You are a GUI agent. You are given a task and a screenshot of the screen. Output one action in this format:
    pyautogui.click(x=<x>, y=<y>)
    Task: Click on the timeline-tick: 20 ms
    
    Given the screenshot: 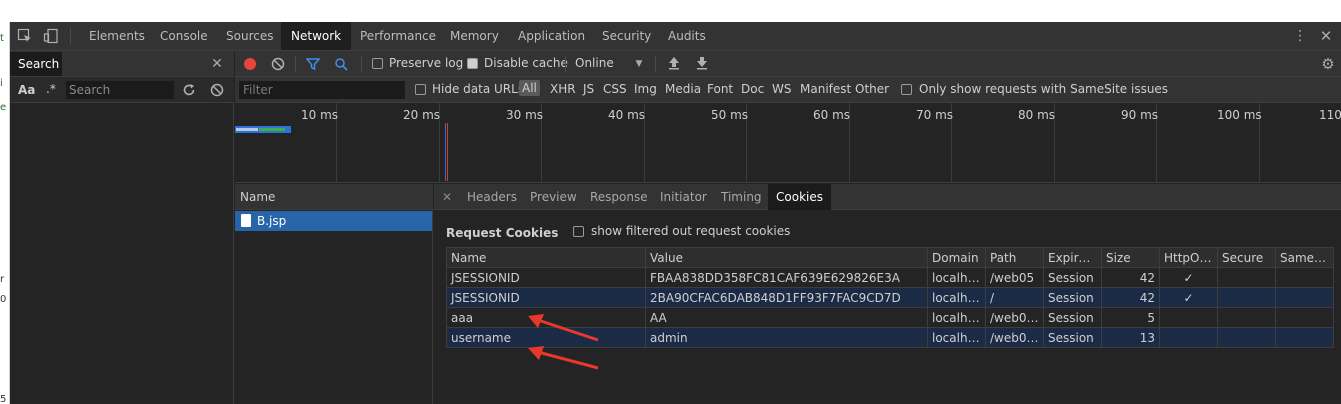 What is the action you would take?
    pyautogui.click(x=422, y=115)
    